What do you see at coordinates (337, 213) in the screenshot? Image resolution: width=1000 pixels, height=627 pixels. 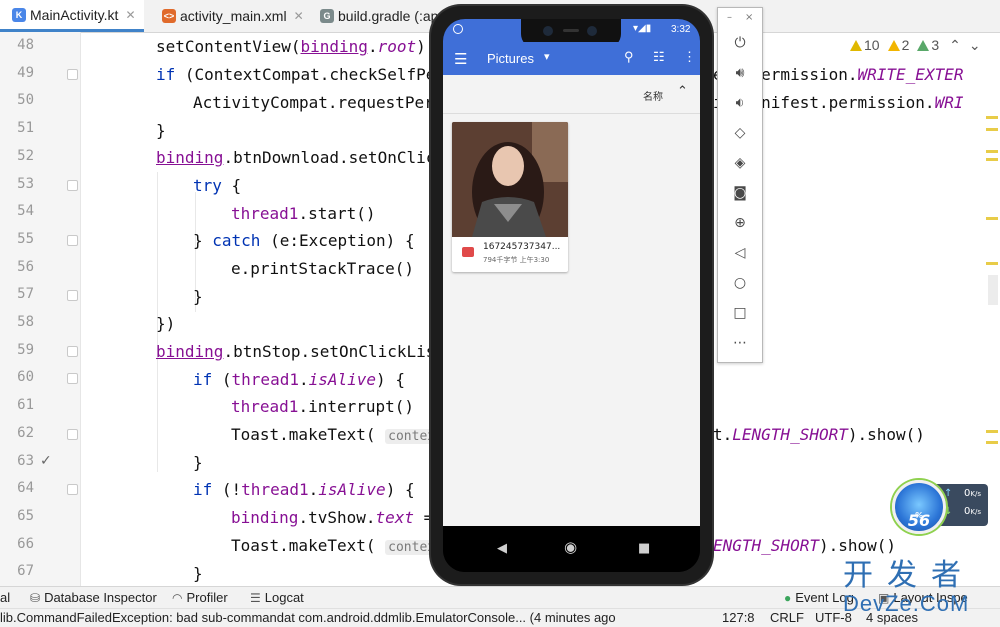 I see `code-token: .start()` at bounding box center [337, 213].